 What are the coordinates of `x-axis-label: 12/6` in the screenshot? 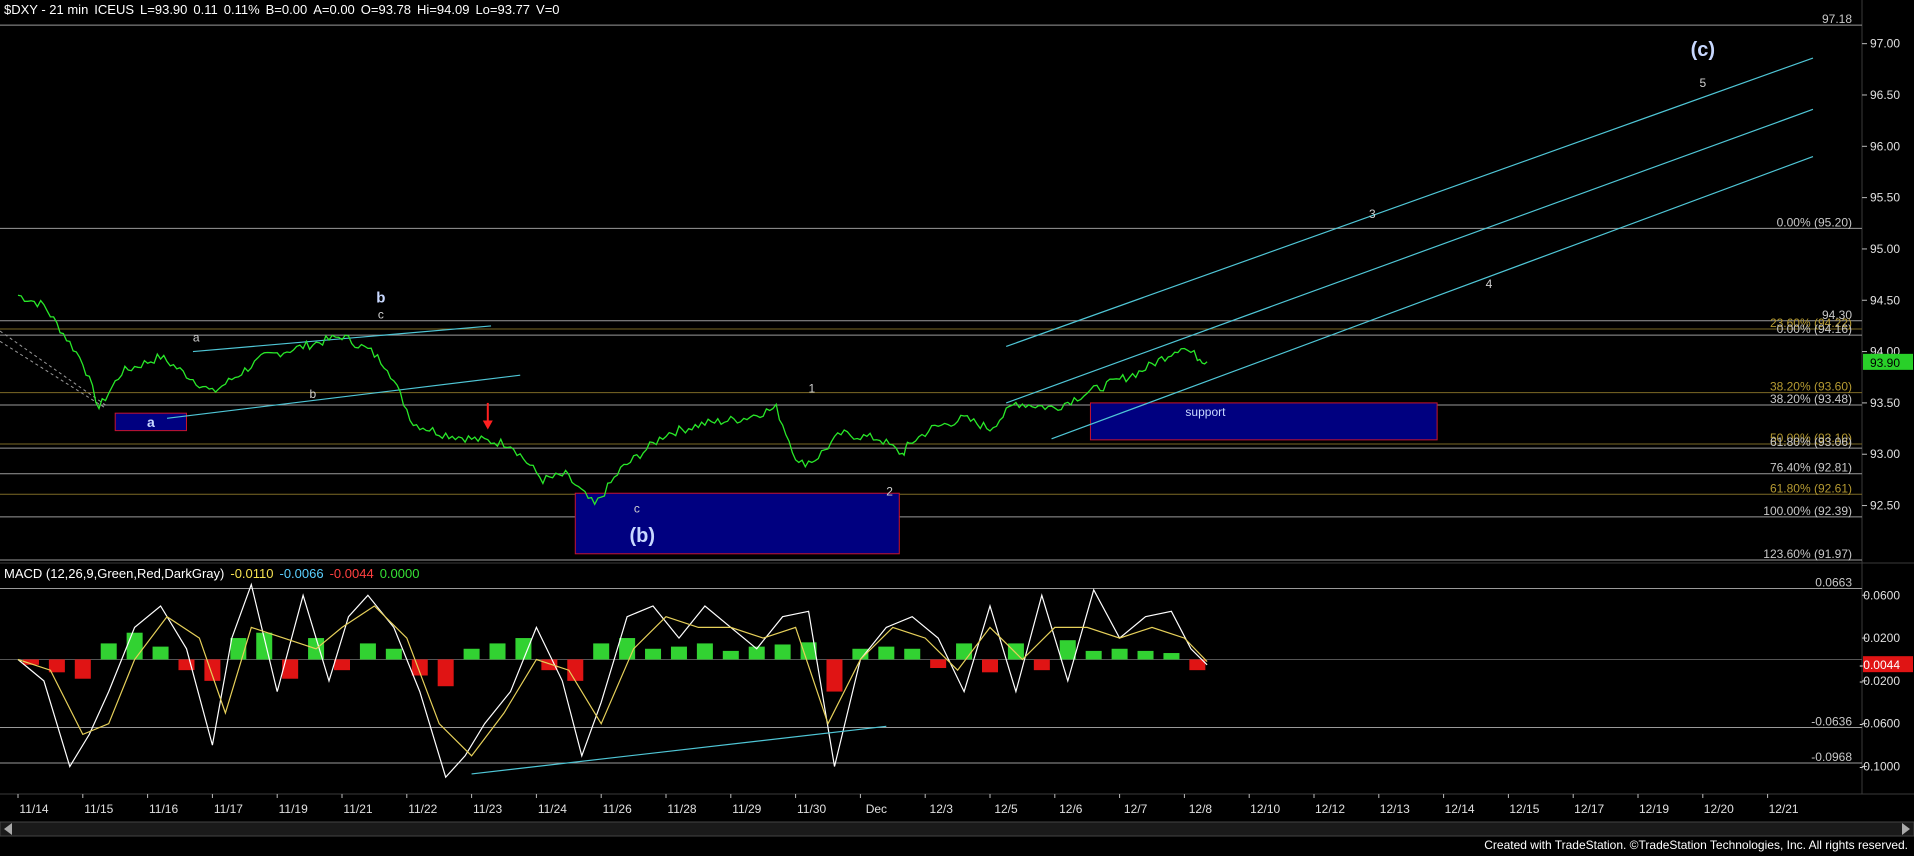 It's located at (1071, 809).